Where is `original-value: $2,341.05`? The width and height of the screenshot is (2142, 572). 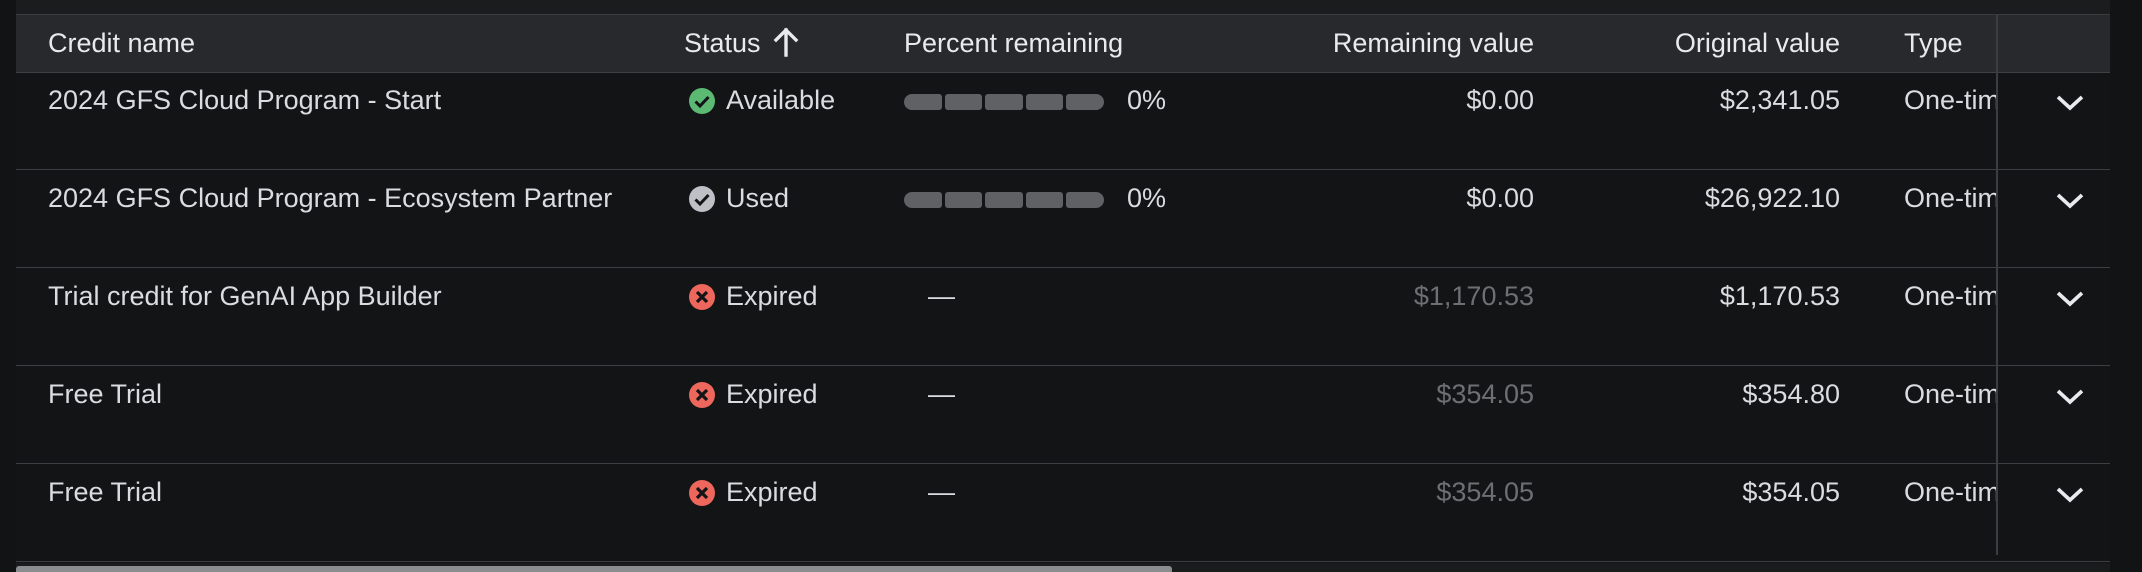
original-value: $2,341.05 is located at coordinates (1779, 100).